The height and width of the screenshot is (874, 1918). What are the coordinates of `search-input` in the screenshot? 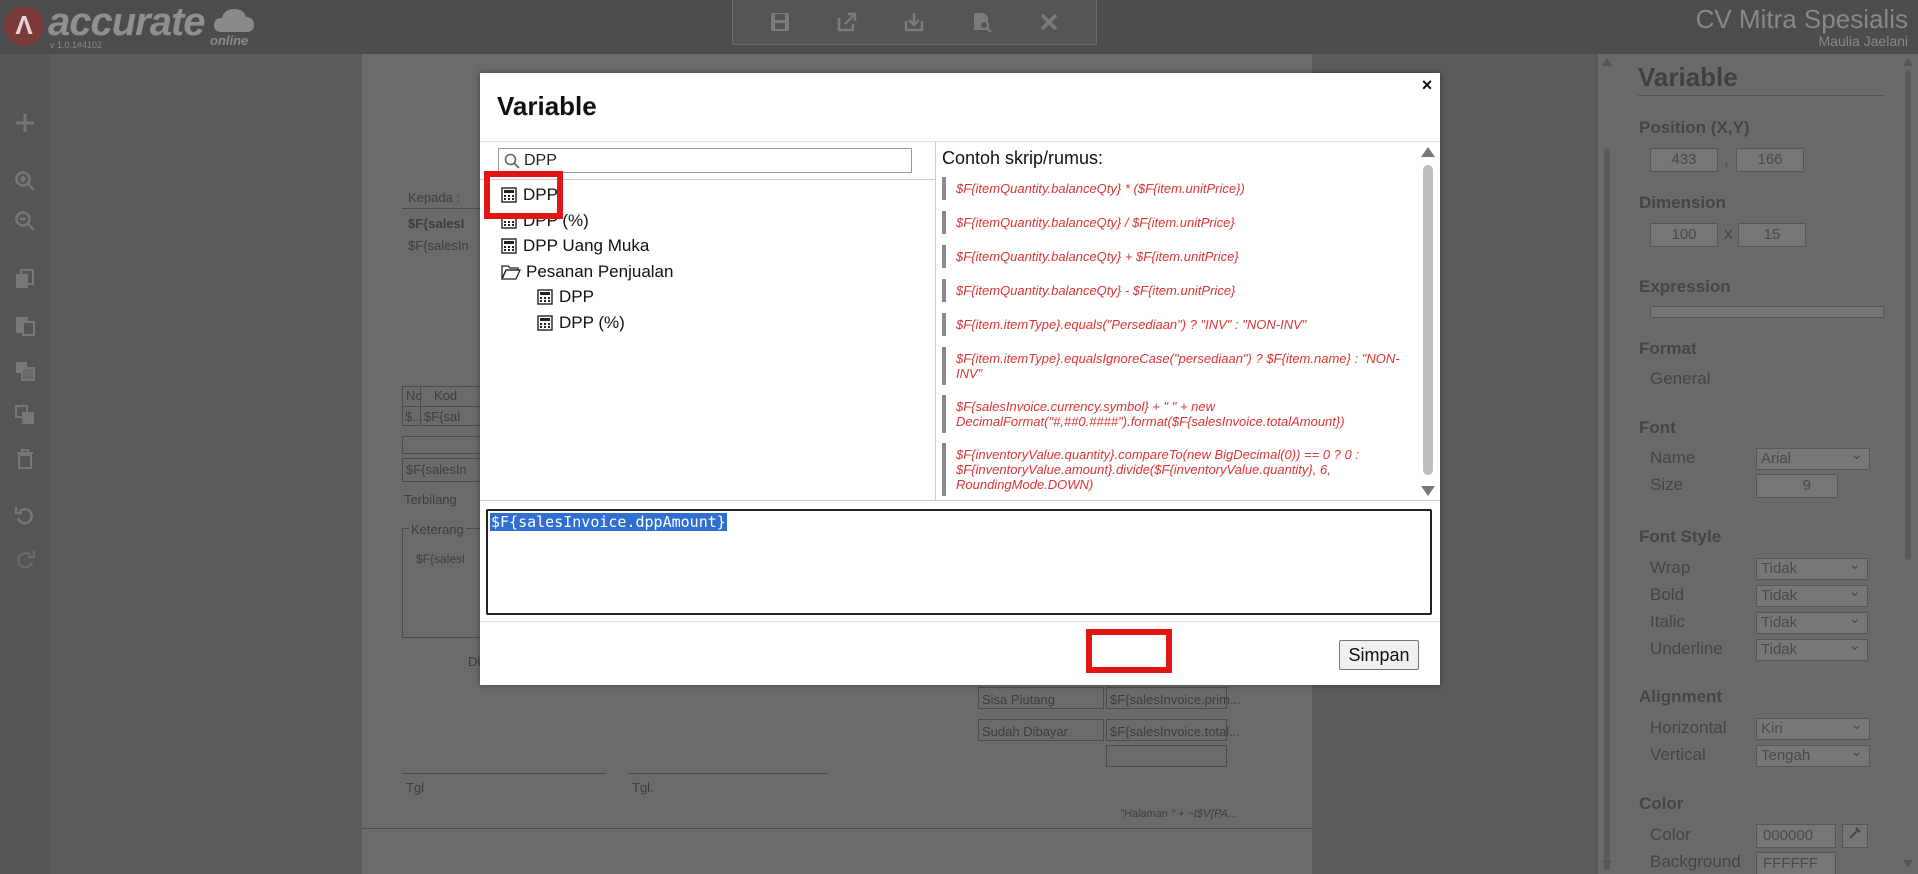 It's located at (714, 161).